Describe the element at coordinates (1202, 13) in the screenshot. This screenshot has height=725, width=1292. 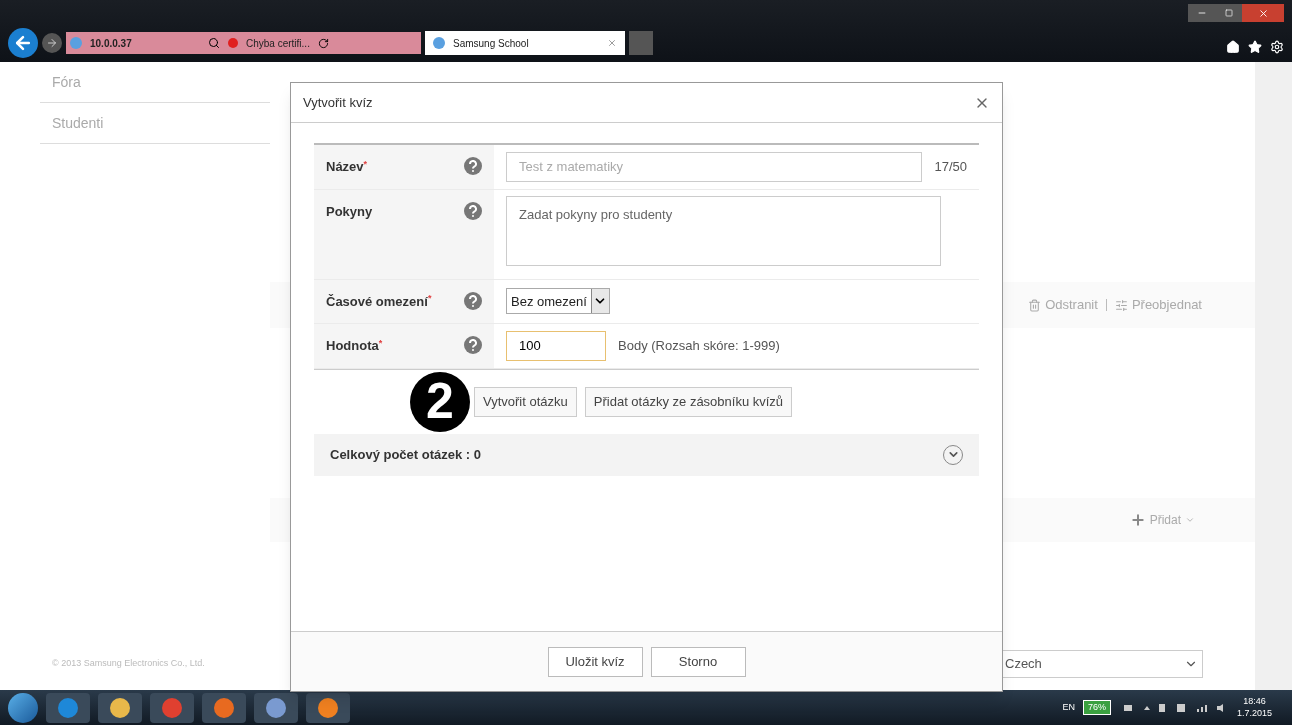
I see `minimize-button` at that location.